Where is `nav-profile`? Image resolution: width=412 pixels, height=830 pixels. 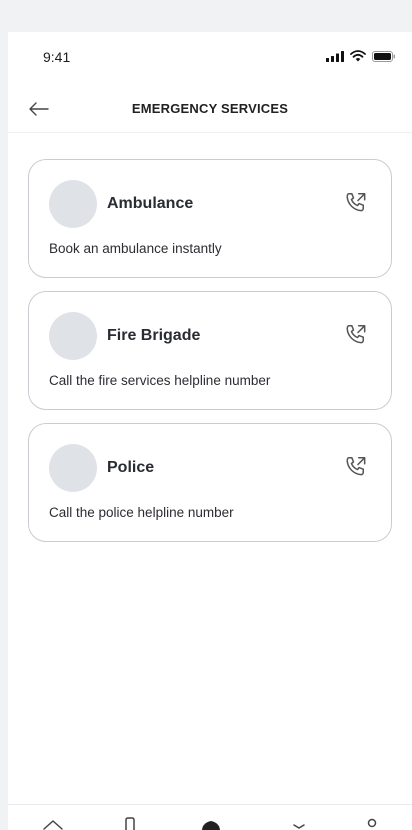 nav-profile is located at coordinates (372, 823).